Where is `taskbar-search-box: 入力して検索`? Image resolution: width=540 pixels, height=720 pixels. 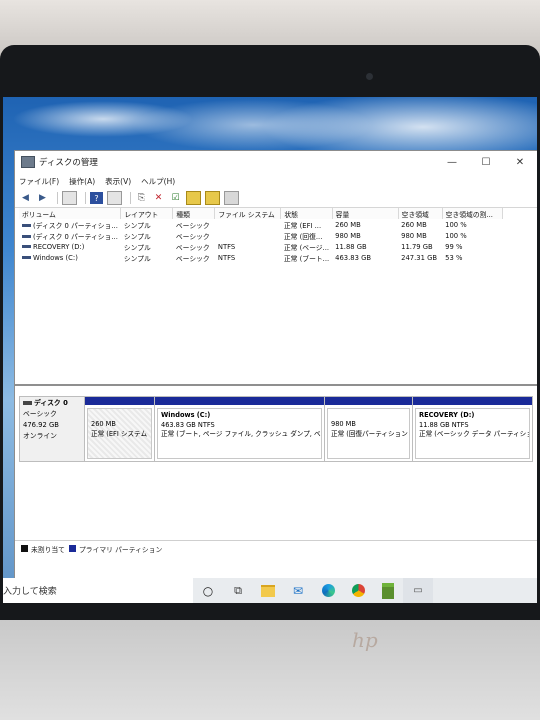 taskbar-search-box: 入力して検索 is located at coordinates (98, 590).